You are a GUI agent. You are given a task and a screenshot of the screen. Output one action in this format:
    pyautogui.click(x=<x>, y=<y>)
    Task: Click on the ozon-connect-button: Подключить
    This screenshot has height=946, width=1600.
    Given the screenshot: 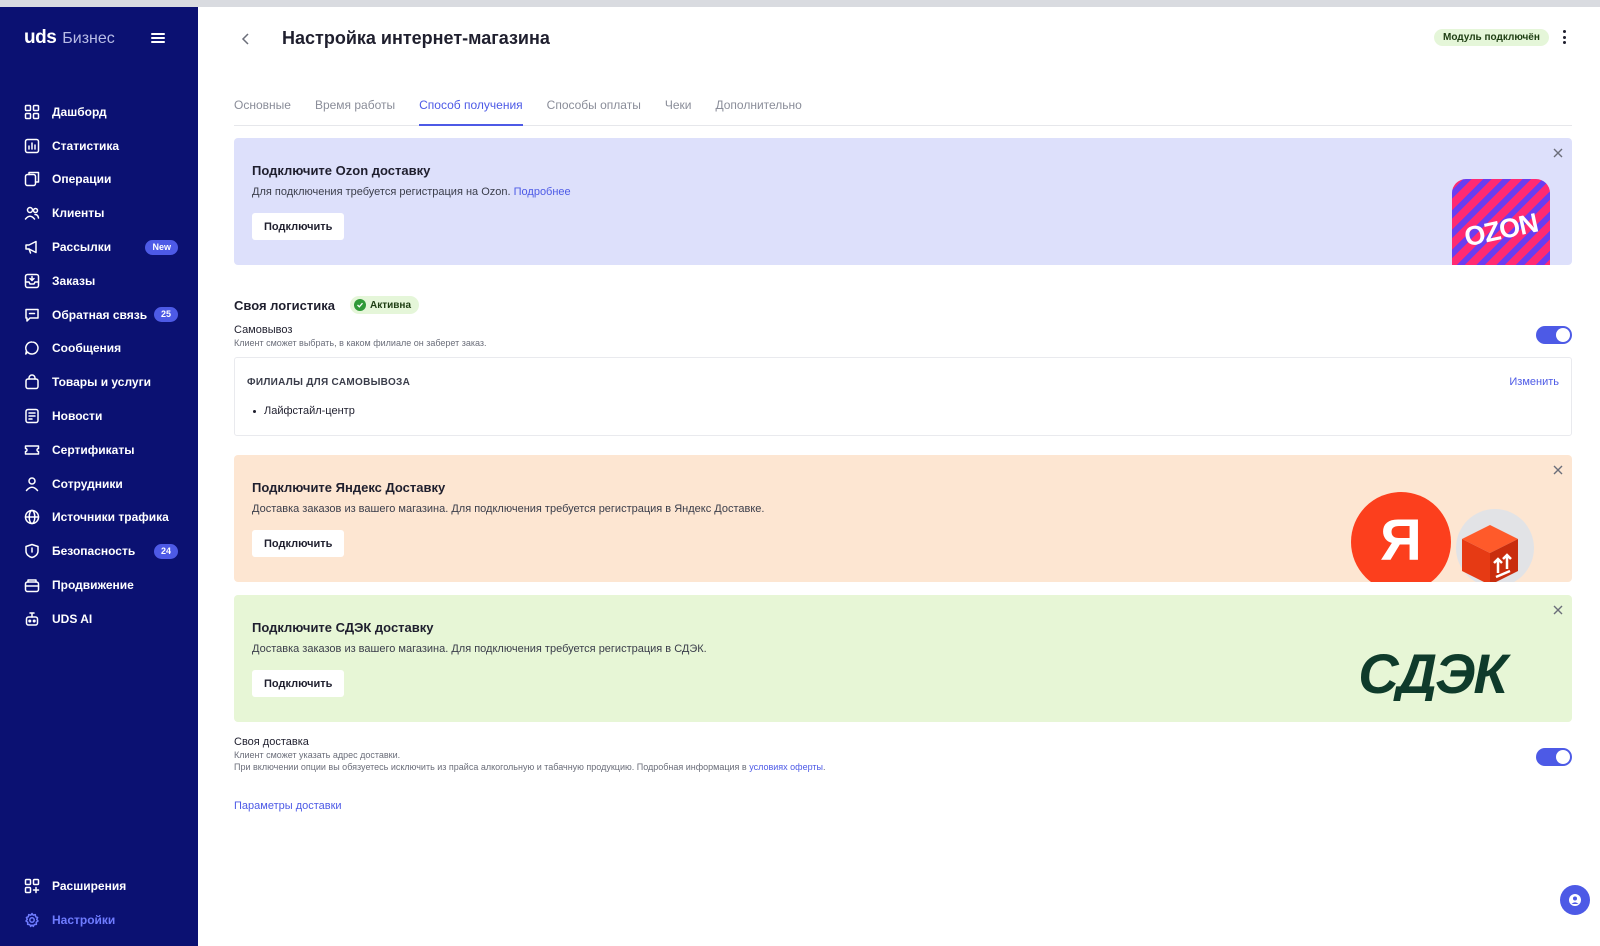 What is the action you would take?
    pyautogui.click(x=298, y=226)
    